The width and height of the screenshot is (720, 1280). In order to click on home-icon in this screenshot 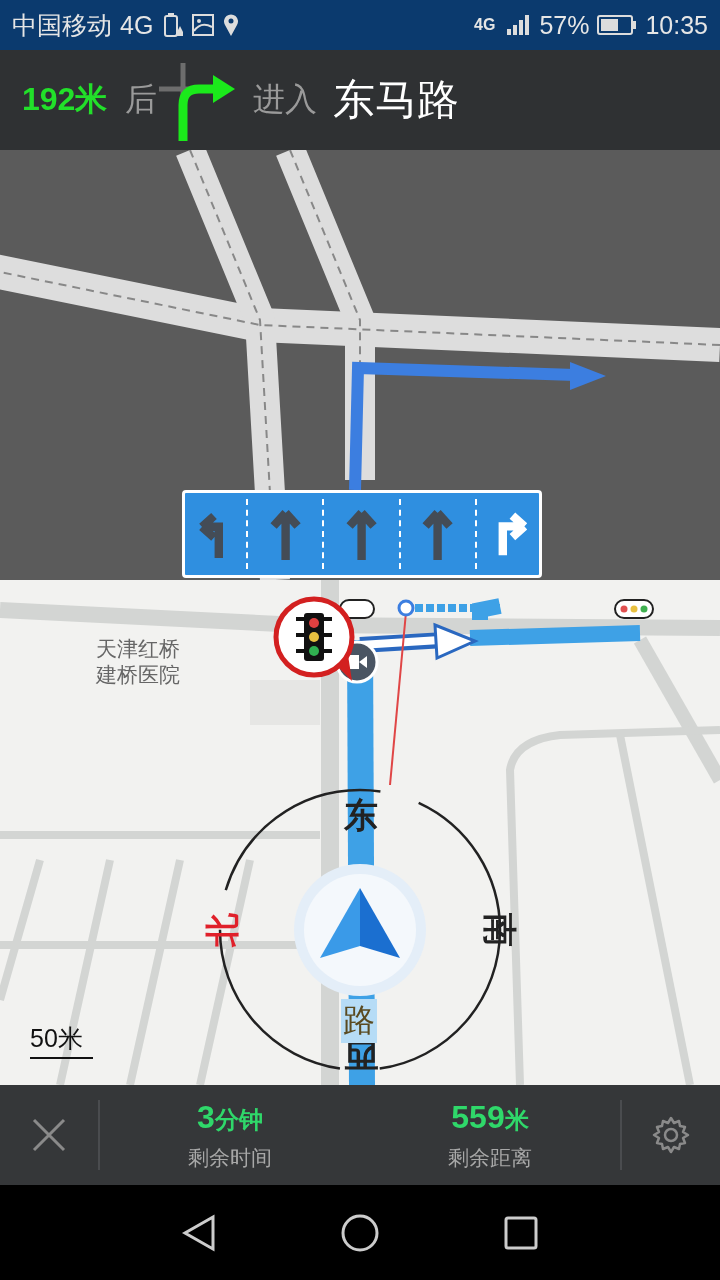, I will do `click(360, 1232)`.